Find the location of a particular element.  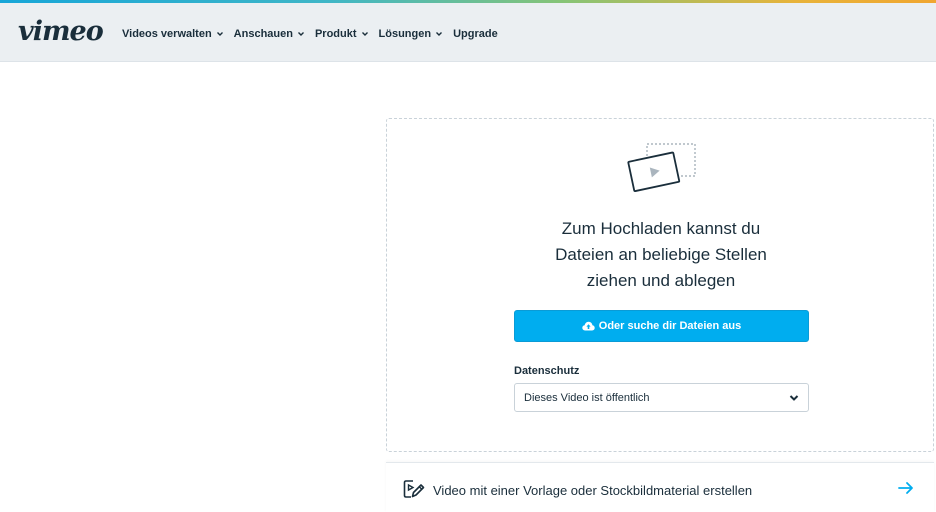

privacy-label: Datenschutz is located at coordinates (547, 371).